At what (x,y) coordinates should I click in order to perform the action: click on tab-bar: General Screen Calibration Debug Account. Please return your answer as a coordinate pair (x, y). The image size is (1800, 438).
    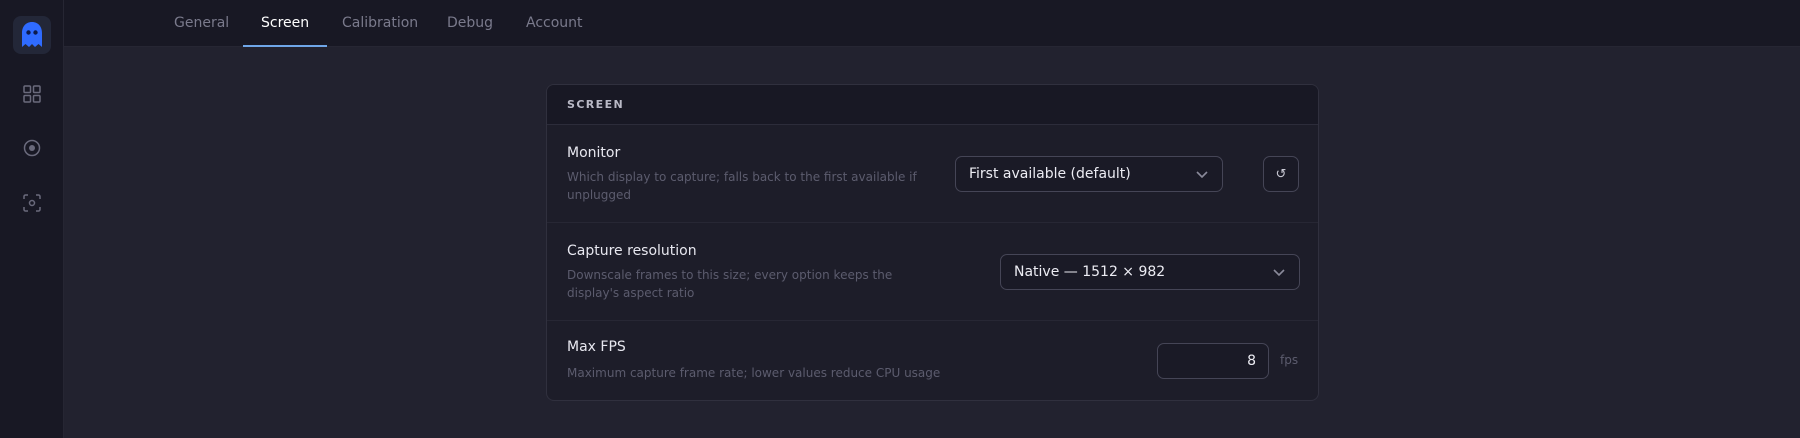
    Looking at the image, I should click on (932, 23).